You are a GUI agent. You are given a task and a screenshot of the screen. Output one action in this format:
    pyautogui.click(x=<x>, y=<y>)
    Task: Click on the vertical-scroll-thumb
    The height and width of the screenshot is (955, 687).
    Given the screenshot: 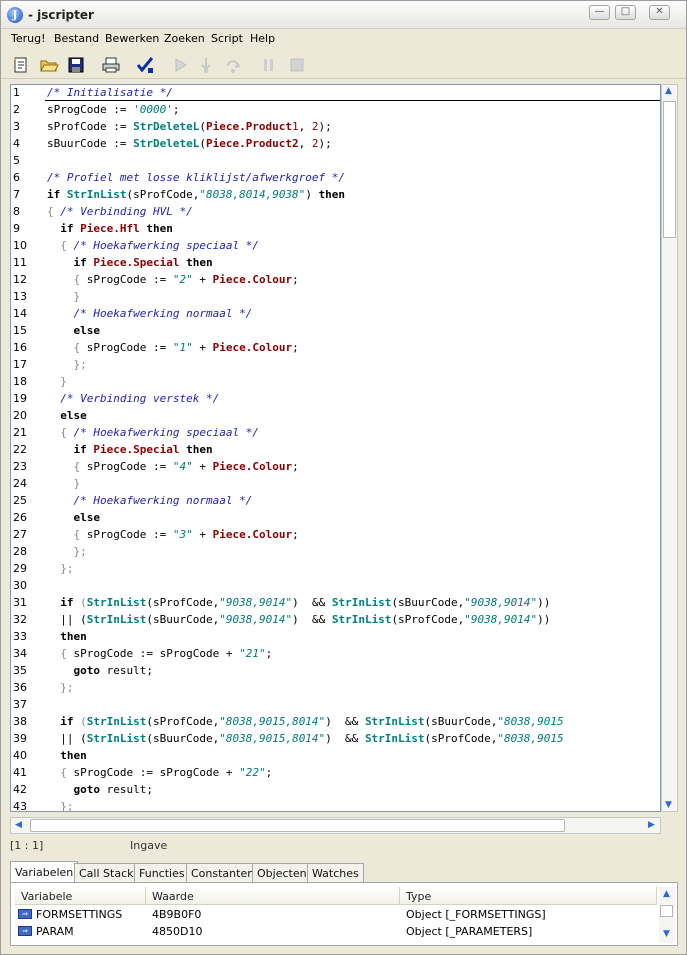 What is the action you would take?
    pyautogui.click(x=669, y=169)
    